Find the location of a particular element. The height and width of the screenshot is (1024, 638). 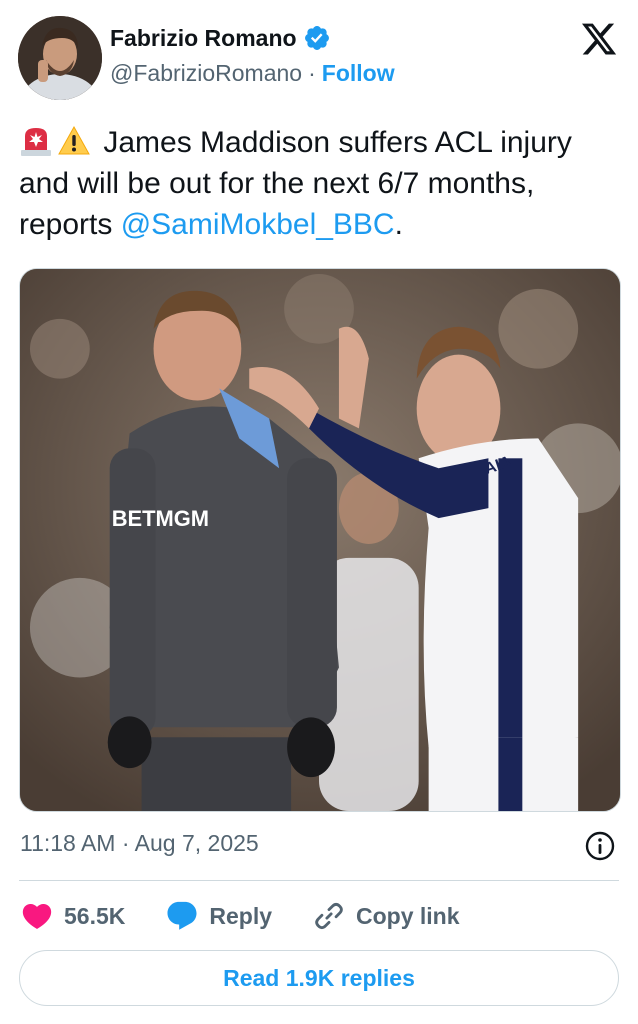

tweet-end: . is located at coordinates (398, 224).